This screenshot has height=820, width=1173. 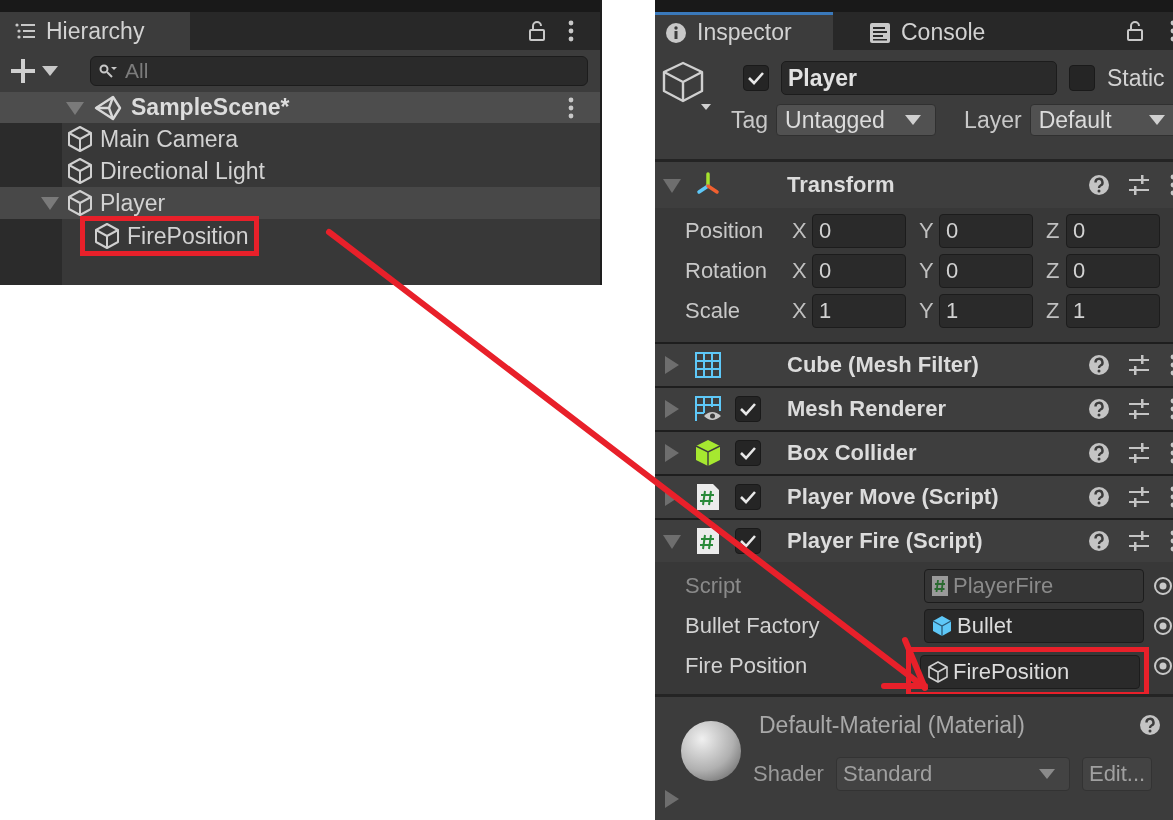 I want to click on component-title: Player Fire (Script), so click(x=885, y=541).